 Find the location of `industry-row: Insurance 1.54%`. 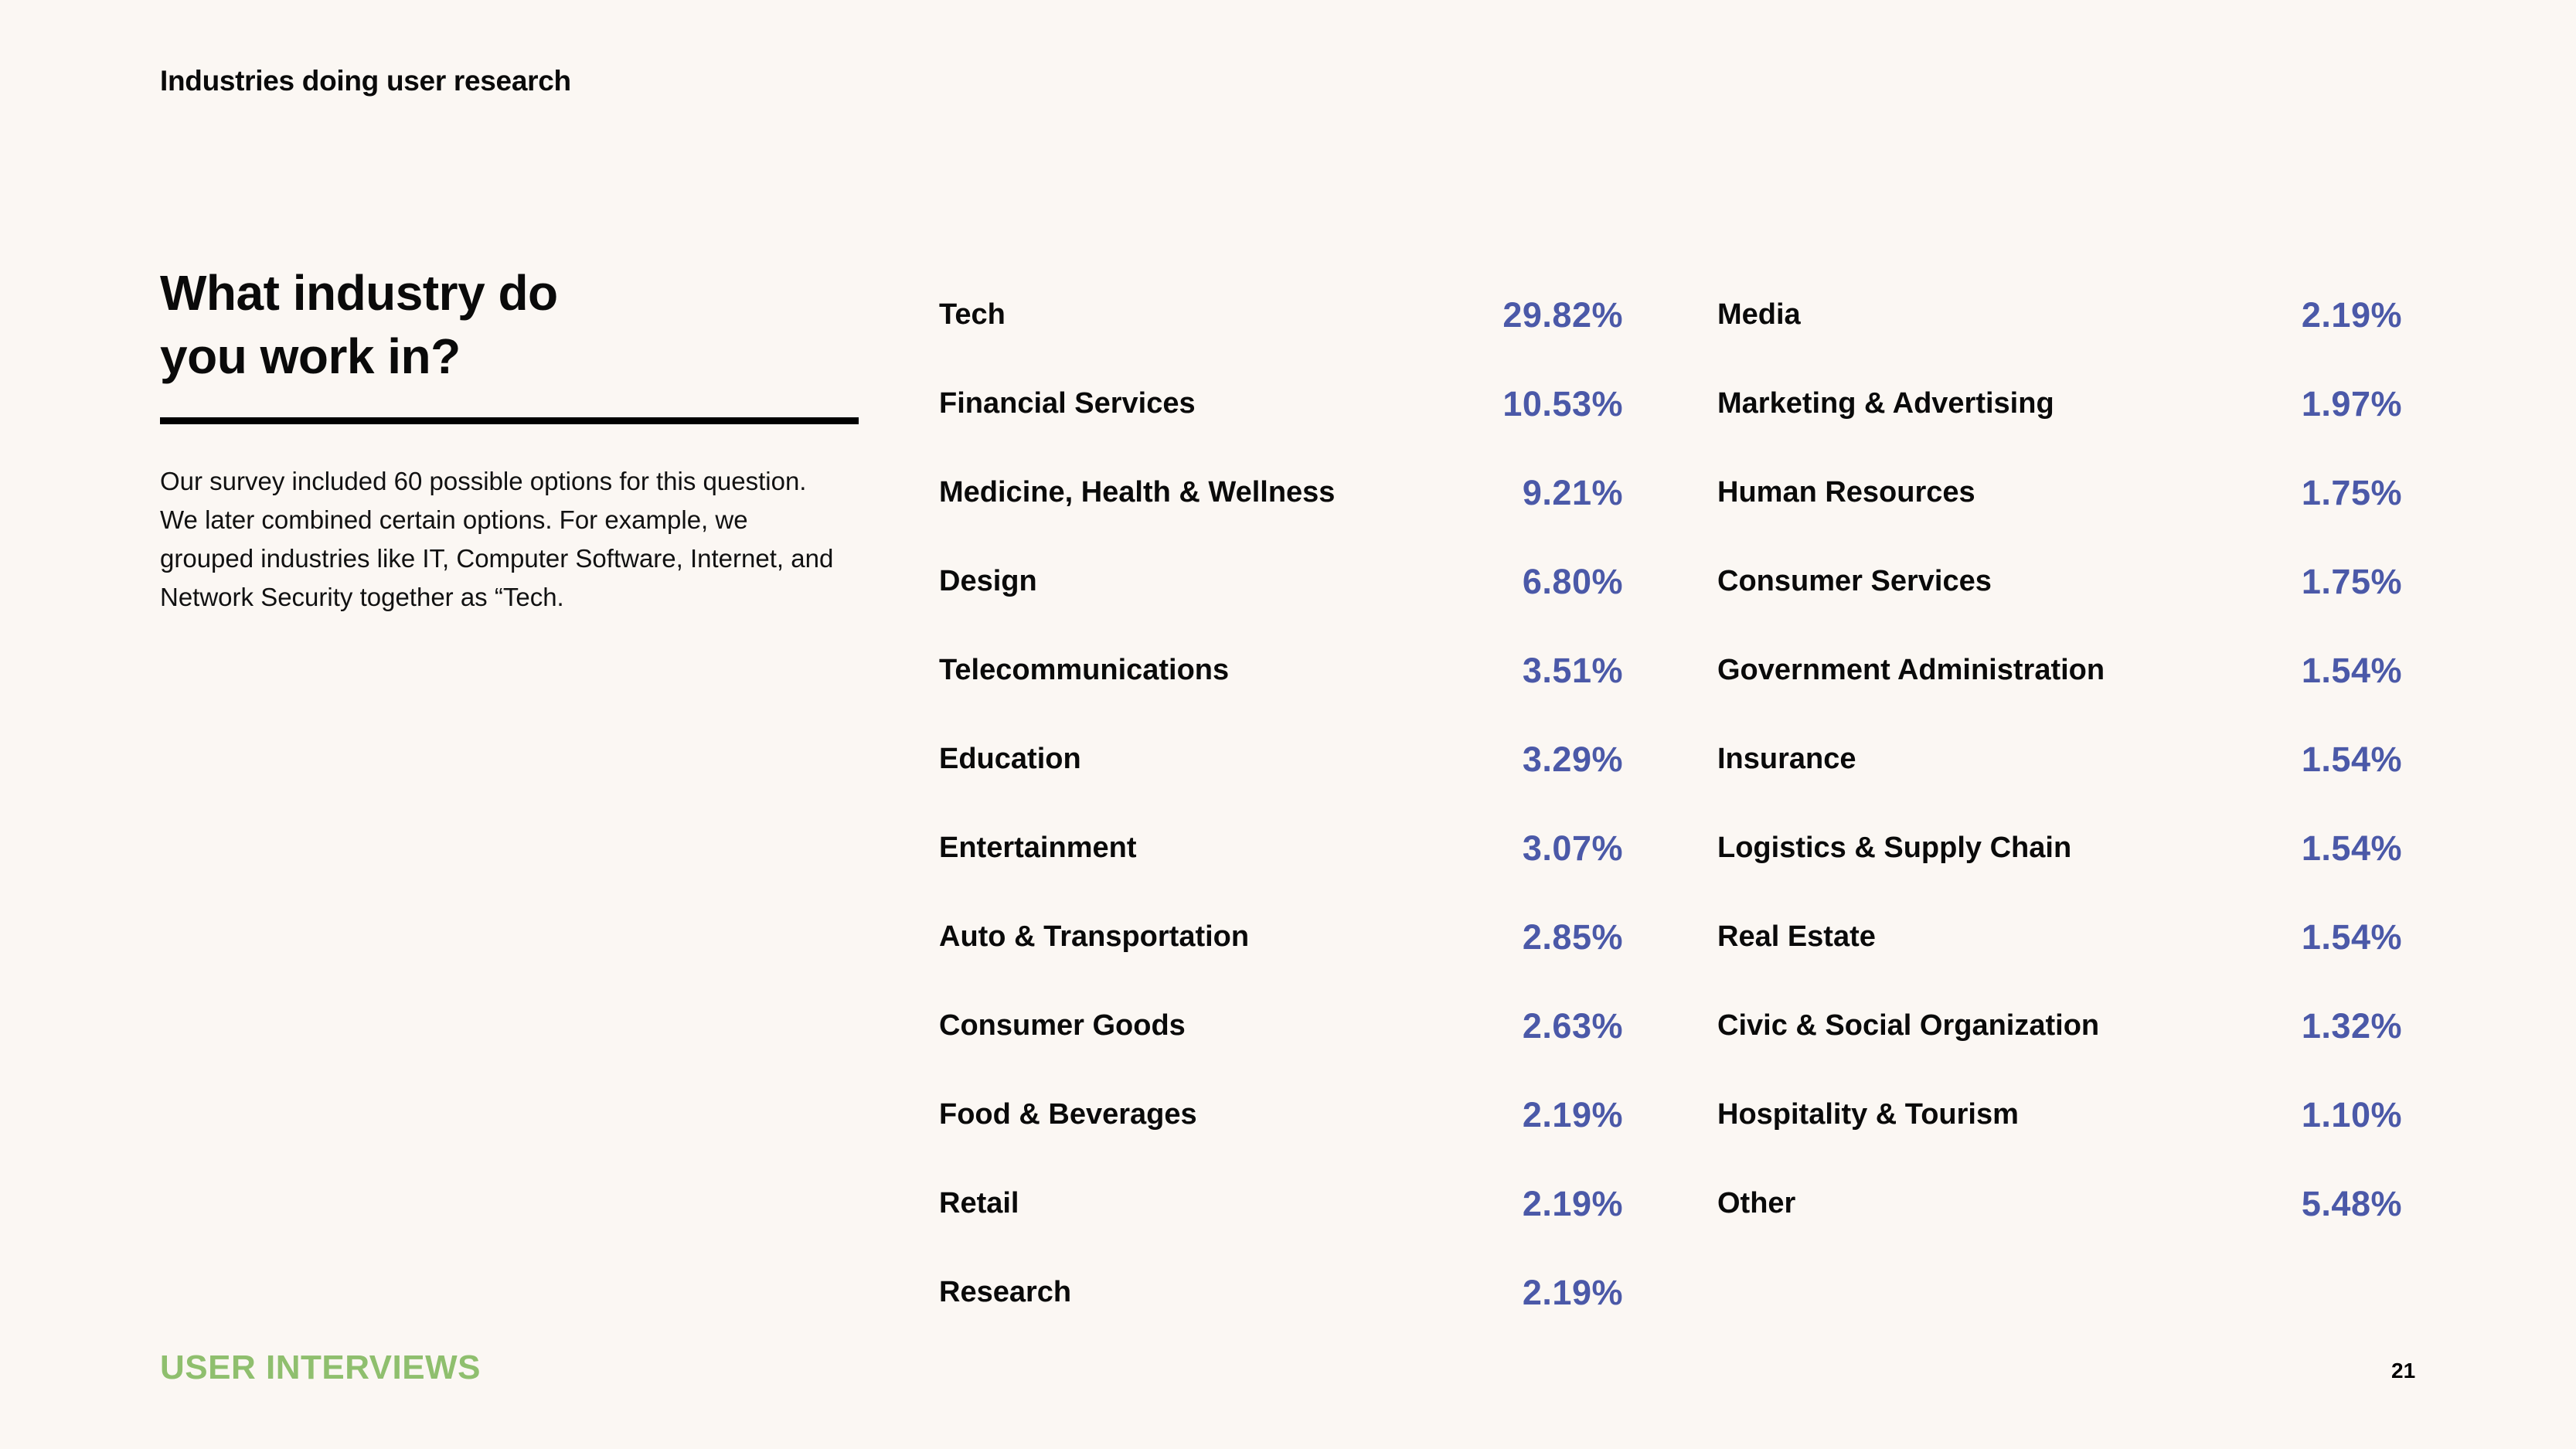

industry-row: Insurance 1.54% is located at coordinates (2059, 759).